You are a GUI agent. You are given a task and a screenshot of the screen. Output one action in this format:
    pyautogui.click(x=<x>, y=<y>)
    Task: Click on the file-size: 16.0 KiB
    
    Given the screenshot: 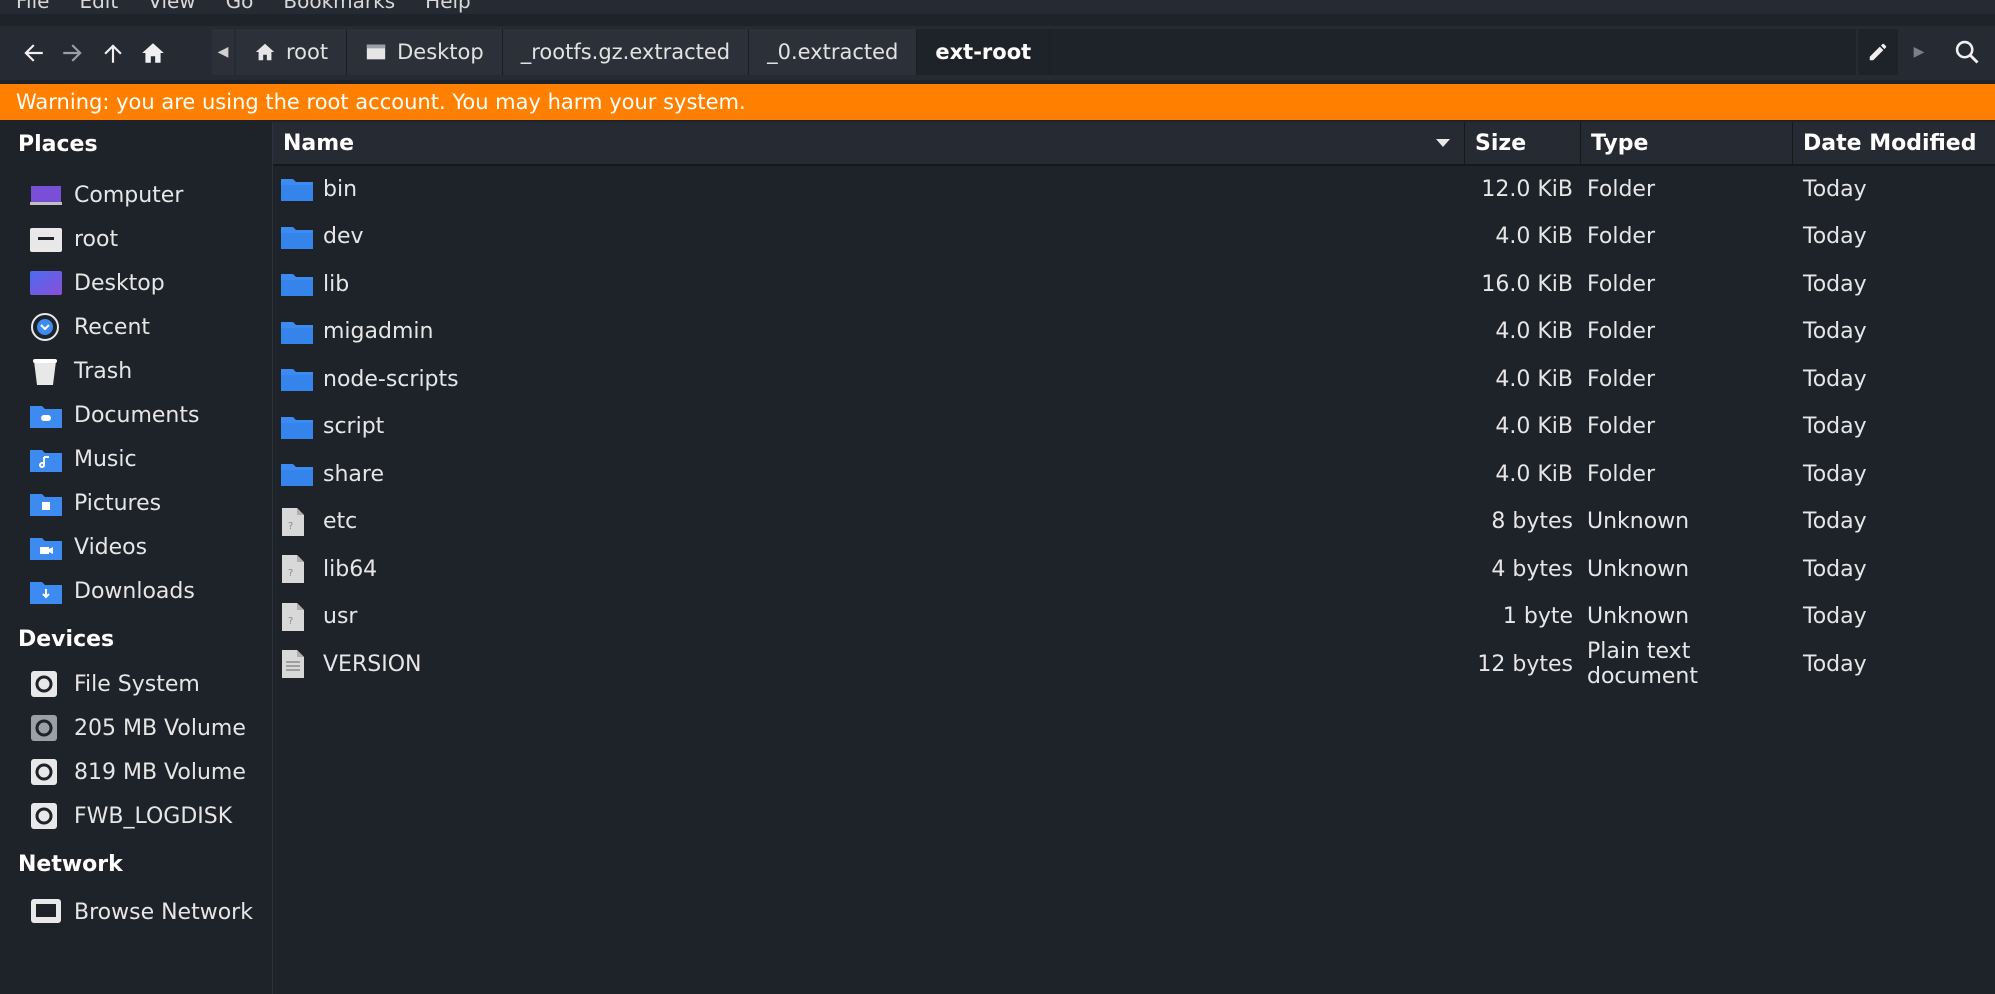 What is the action you would take?
    pyautogui.click(x=1527, y=284)
    